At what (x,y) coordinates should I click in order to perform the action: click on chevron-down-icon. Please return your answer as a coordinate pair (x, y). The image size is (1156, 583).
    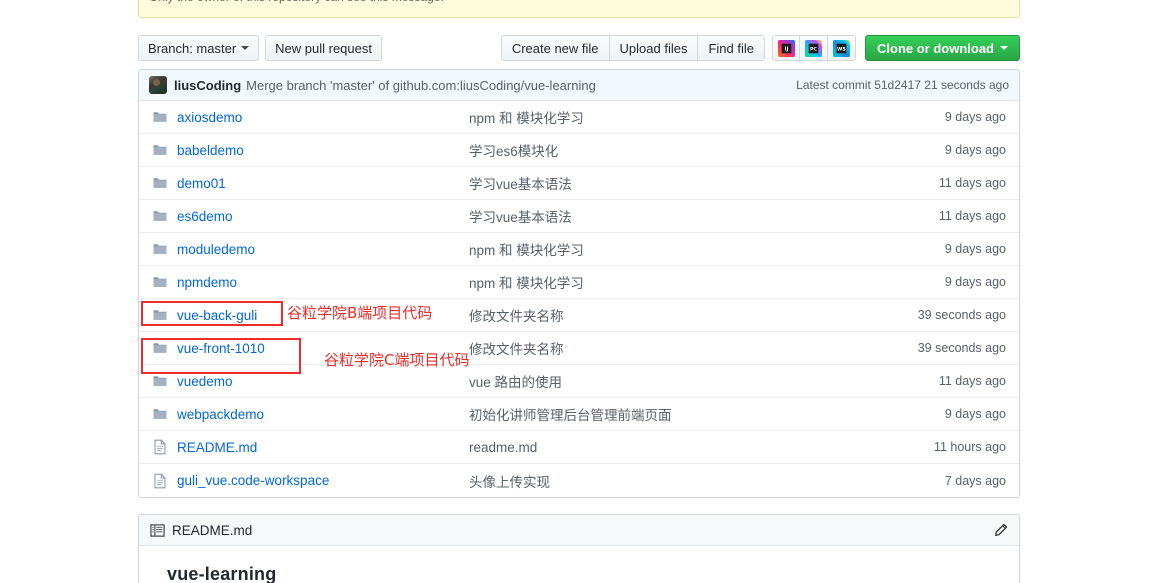
    Looking at the image, I should click on (245, 48).